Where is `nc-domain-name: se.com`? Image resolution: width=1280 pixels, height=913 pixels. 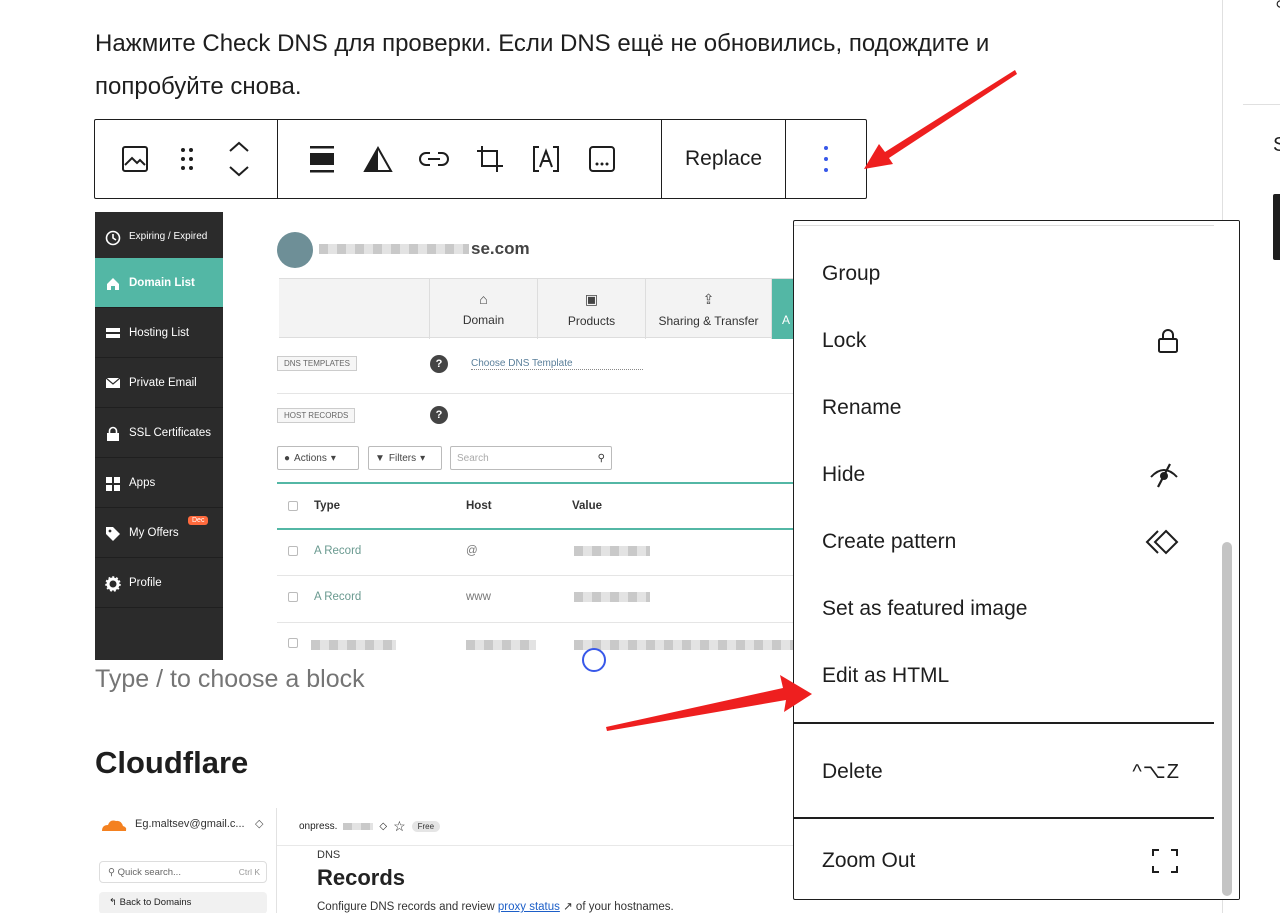
nc-domain-name: se.com is located at coordinates (424, 249).